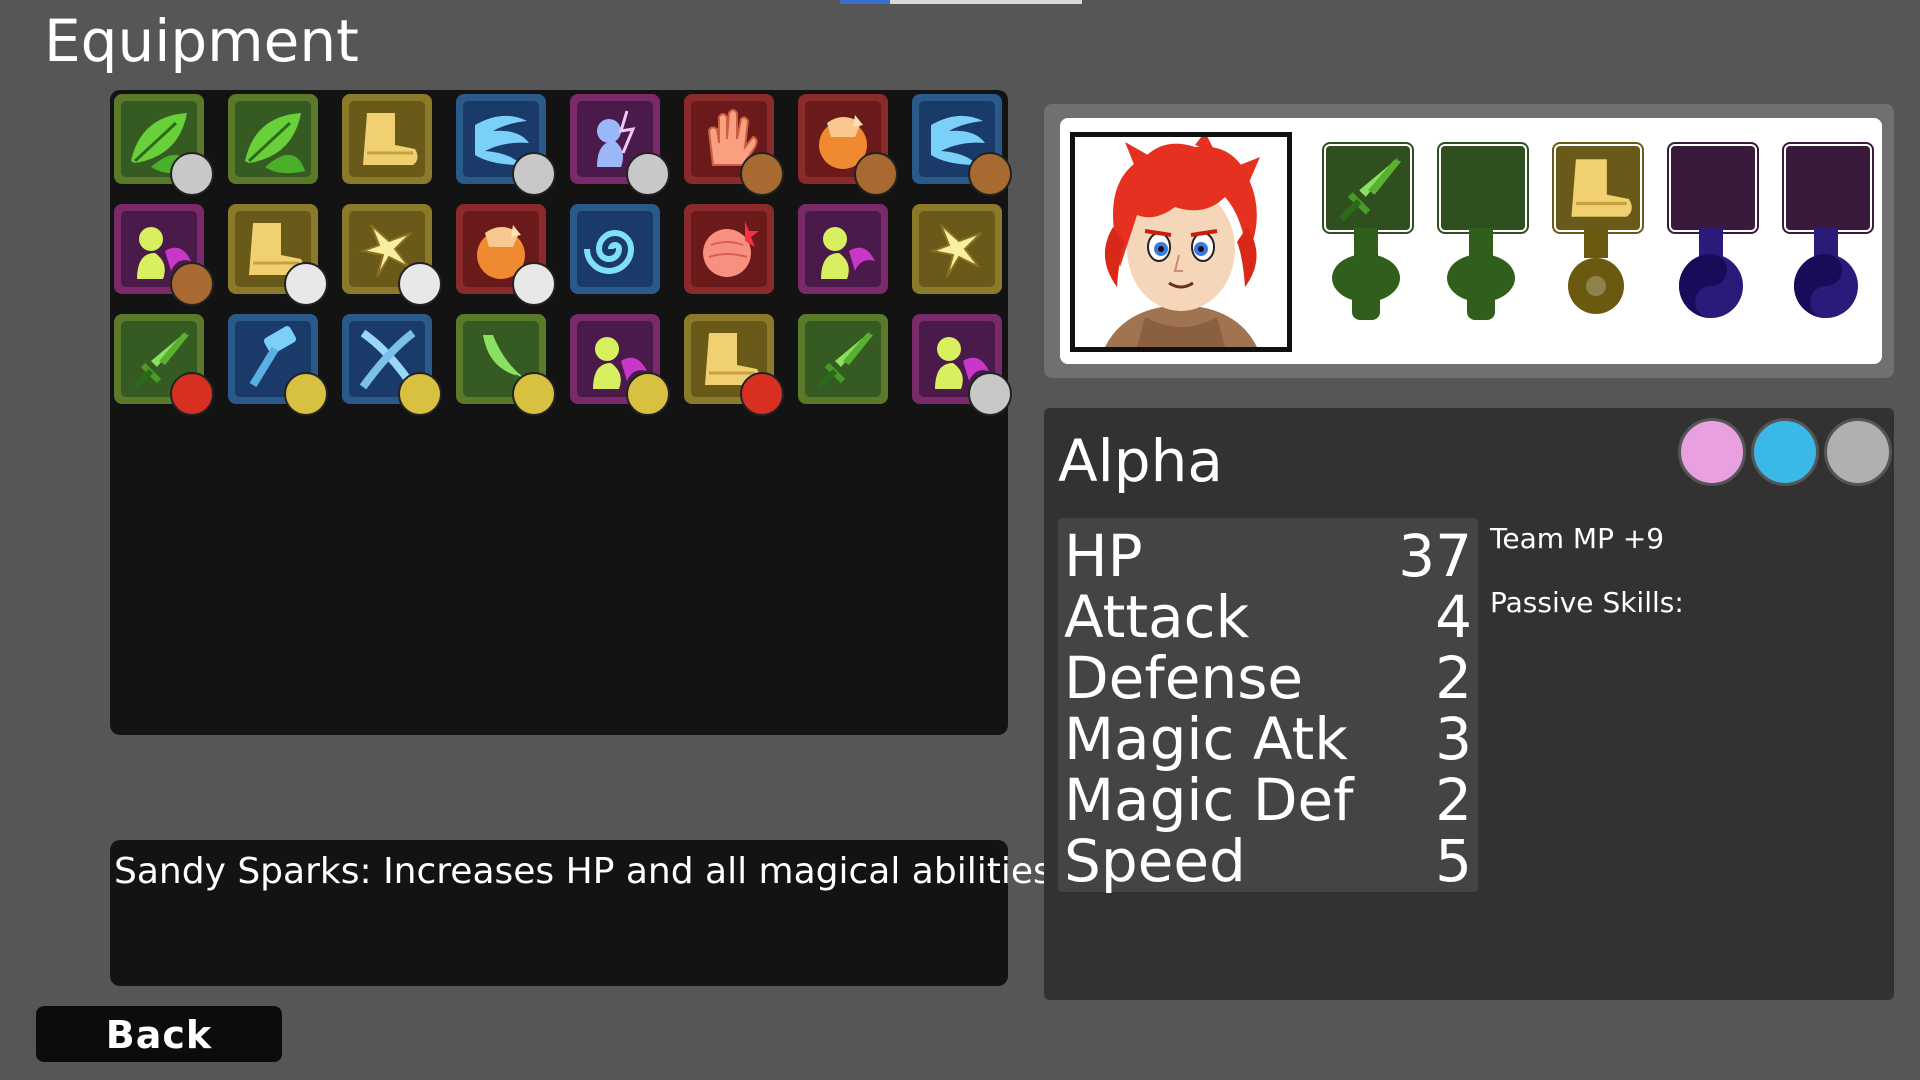 Image resolution: width=1920 pixels, height=1080 pixels. I want to click on pink-creature-icon, so click(1712, 452).